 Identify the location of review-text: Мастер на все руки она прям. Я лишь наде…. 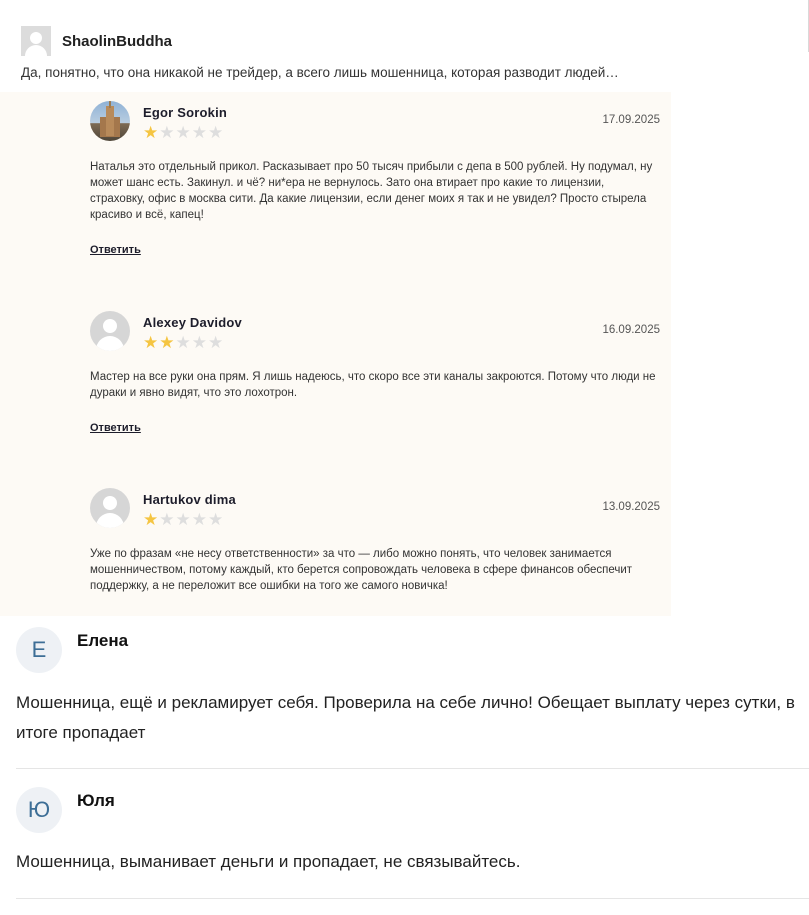
(373, 385).